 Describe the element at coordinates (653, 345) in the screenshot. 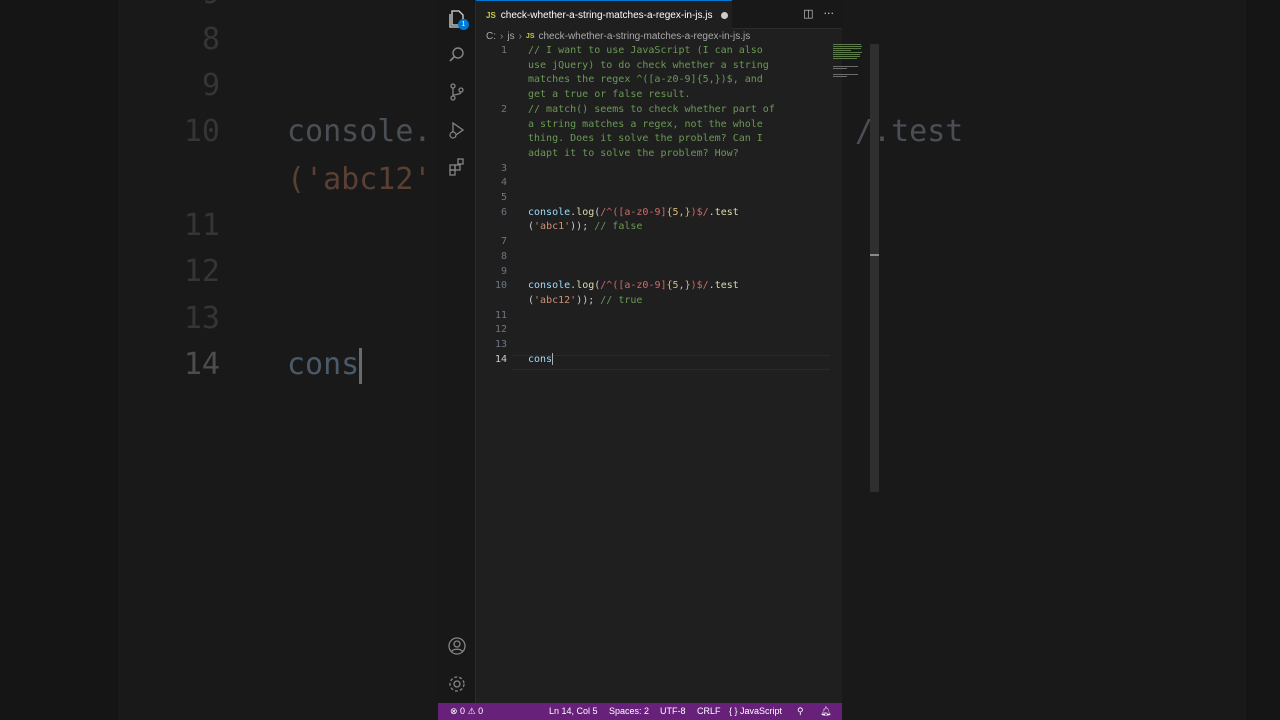

I see `code-line: 13` at that location.